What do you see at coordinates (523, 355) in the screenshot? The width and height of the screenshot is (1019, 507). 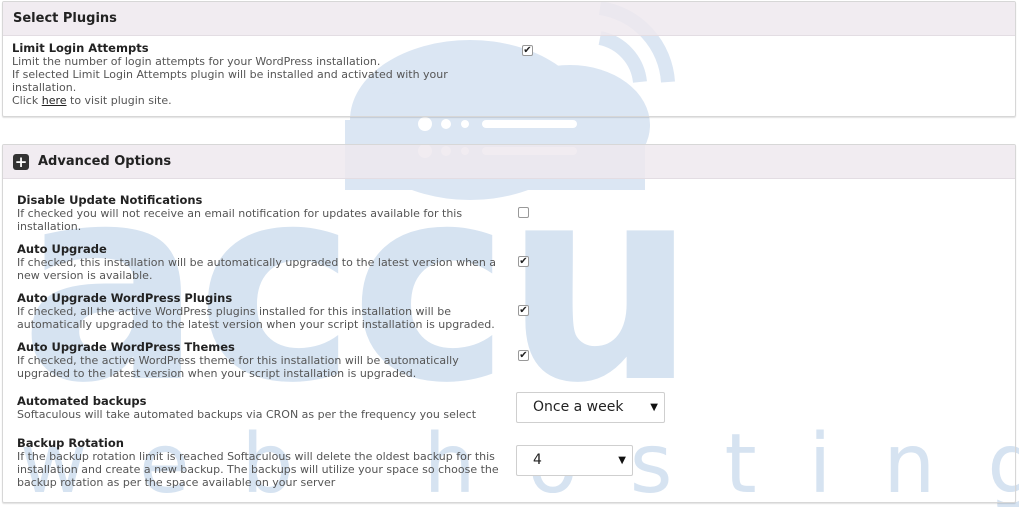 I see `auto-upgrade-themes-checkbox: ✔` at bounding box center [523, 355].